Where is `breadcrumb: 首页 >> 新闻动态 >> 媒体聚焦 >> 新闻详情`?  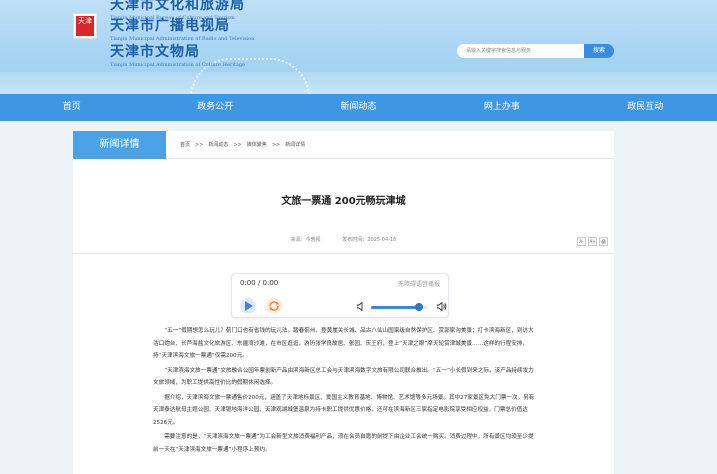 breadcrumb: 首页 >> 新闻动态 >> 媒体聚焦 >> 新闻详情 is located at coordinates (242, 145).